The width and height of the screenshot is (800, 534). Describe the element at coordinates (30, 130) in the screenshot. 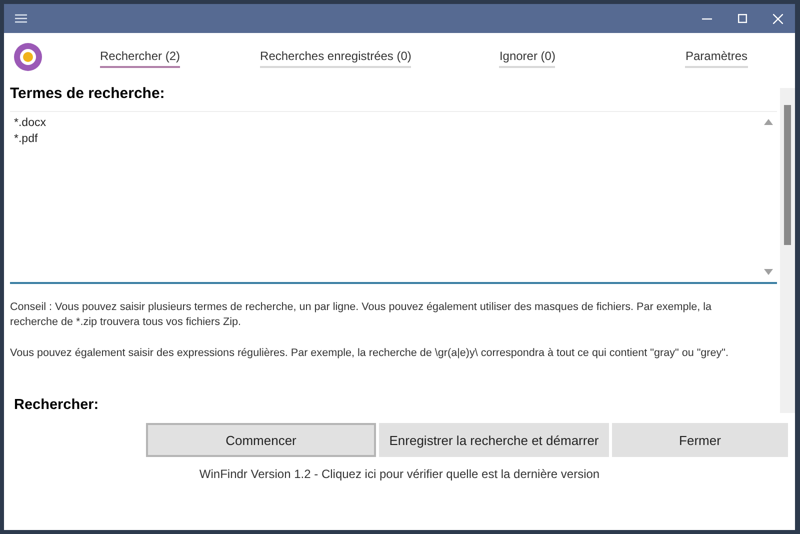

I see `field-text: *.docx *.pdf` at that location.